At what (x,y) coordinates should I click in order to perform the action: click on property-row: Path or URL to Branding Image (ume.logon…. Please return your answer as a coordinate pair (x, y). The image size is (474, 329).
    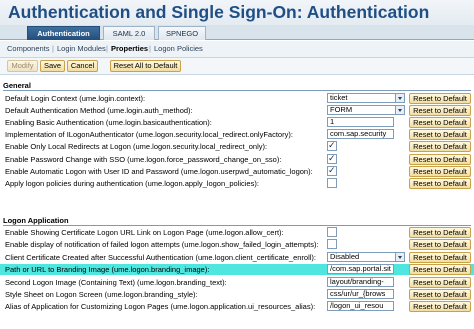
    Looking at the image, I should click on (237, 270).